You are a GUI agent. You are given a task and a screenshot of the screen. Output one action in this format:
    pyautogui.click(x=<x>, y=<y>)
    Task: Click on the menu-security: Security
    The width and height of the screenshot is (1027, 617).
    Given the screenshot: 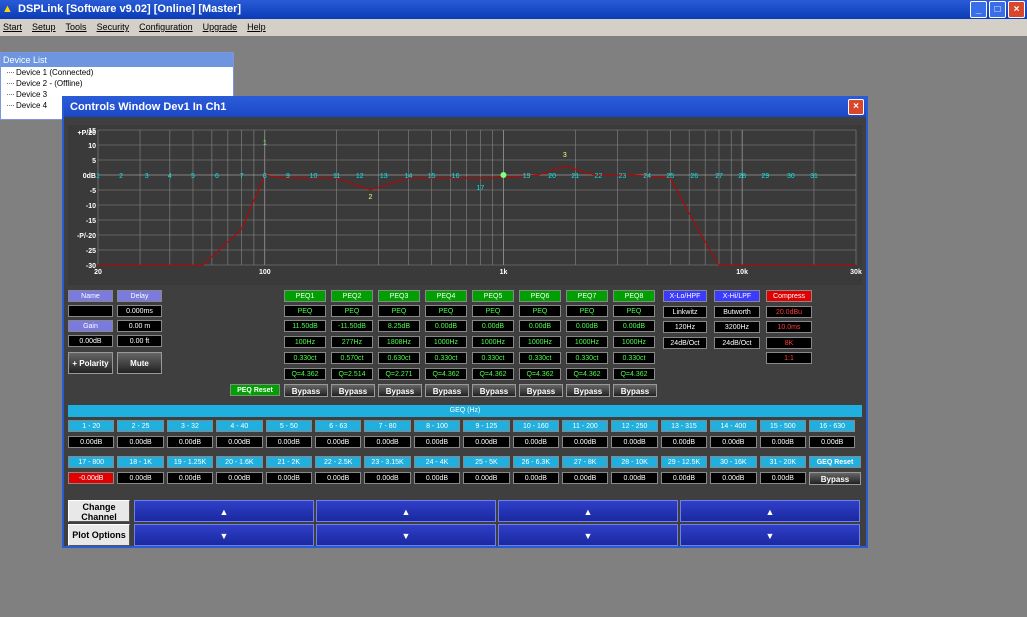 What is the action you would take?
    pyautogui.click(x=113, y=27)
    